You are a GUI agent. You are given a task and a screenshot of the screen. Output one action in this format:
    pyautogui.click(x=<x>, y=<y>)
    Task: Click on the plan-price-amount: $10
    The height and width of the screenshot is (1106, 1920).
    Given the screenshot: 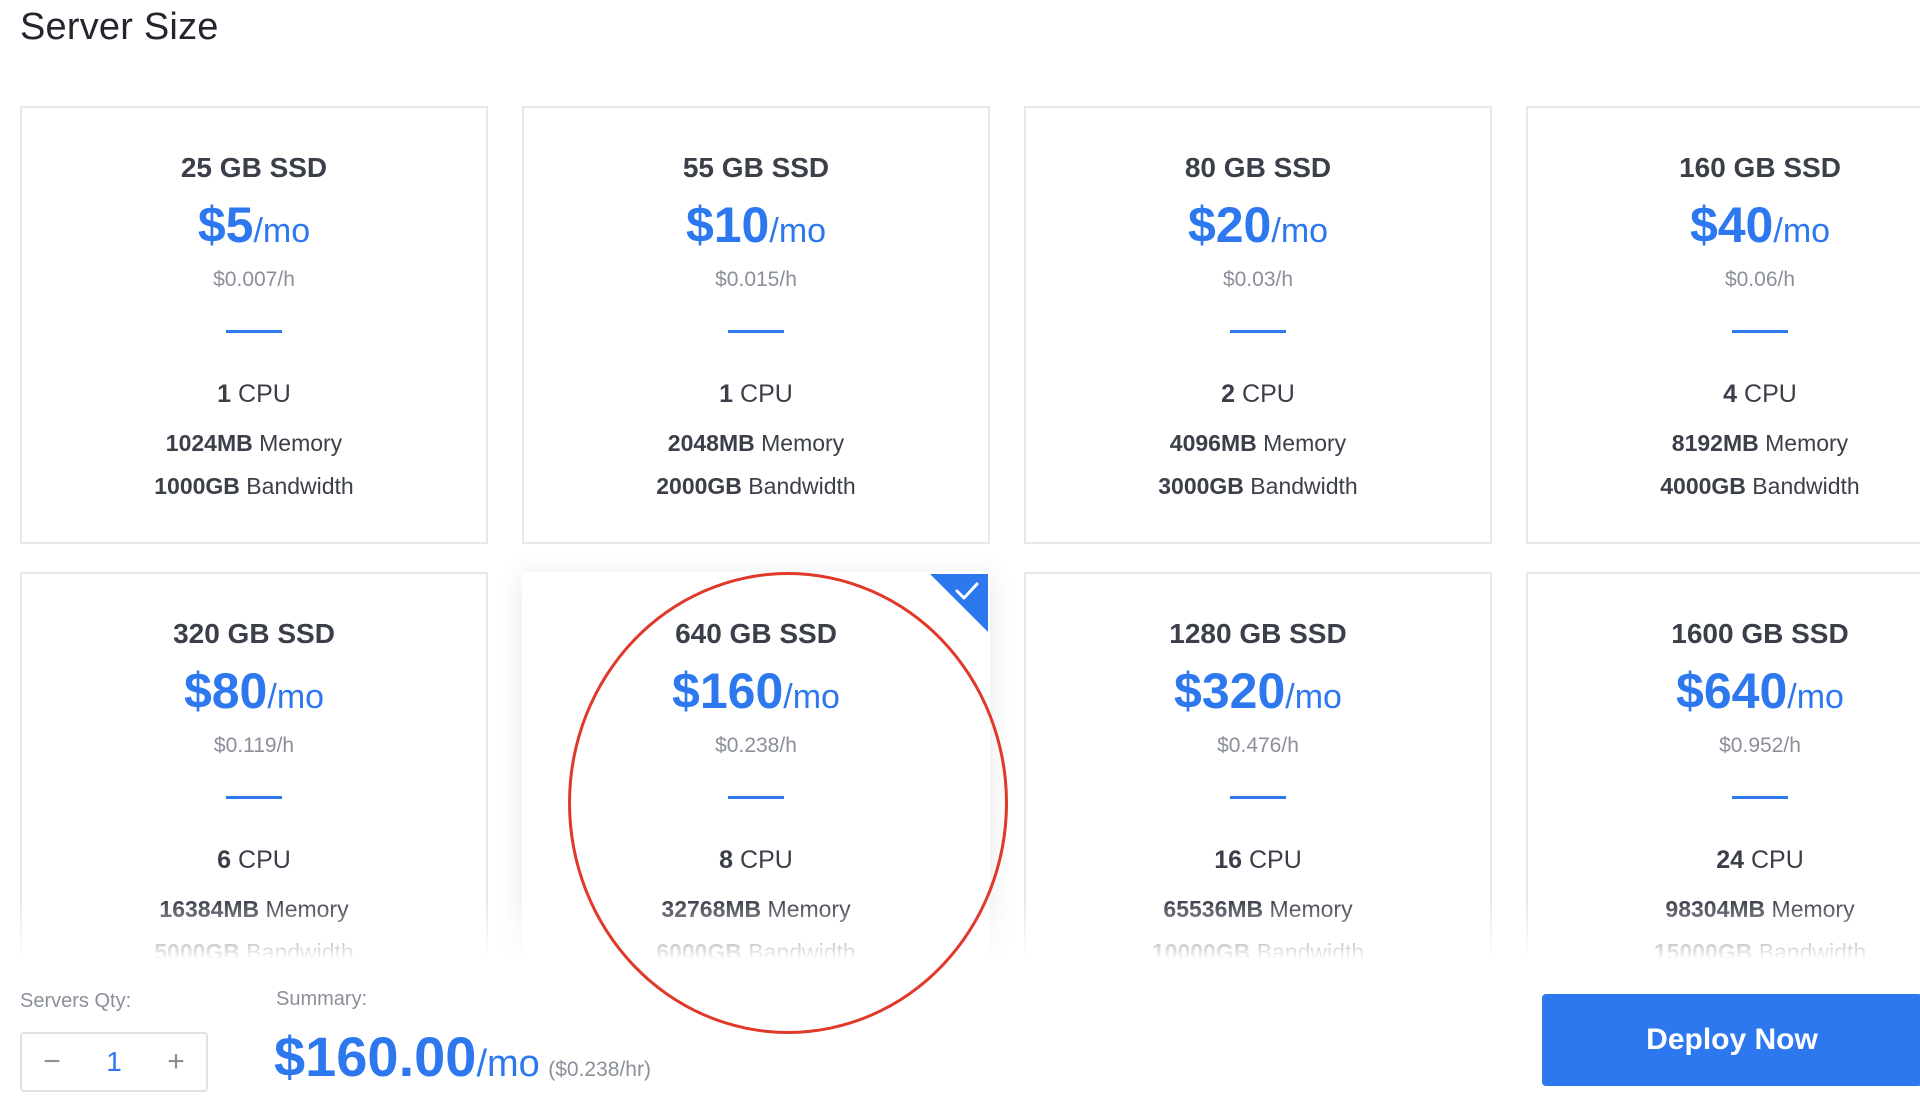 What is the action you would take?
    pyautogui.click(x=727, y=225)
    